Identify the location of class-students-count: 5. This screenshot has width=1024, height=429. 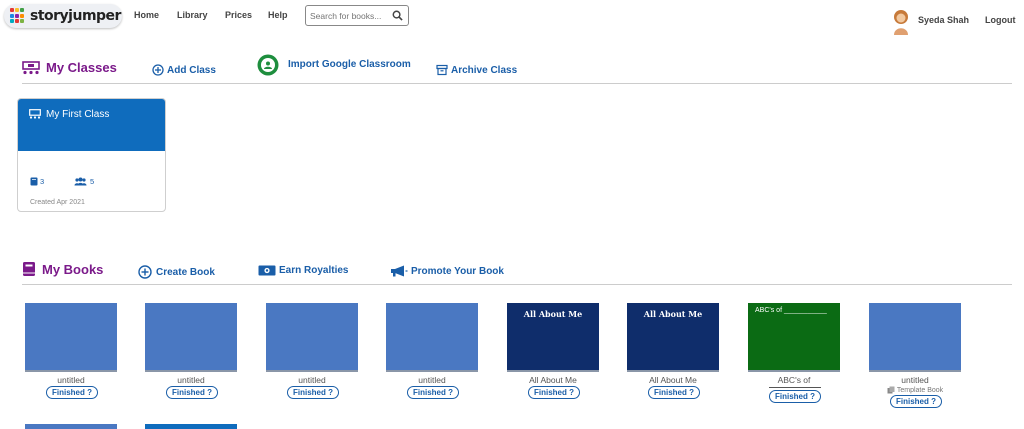
(92, 181).